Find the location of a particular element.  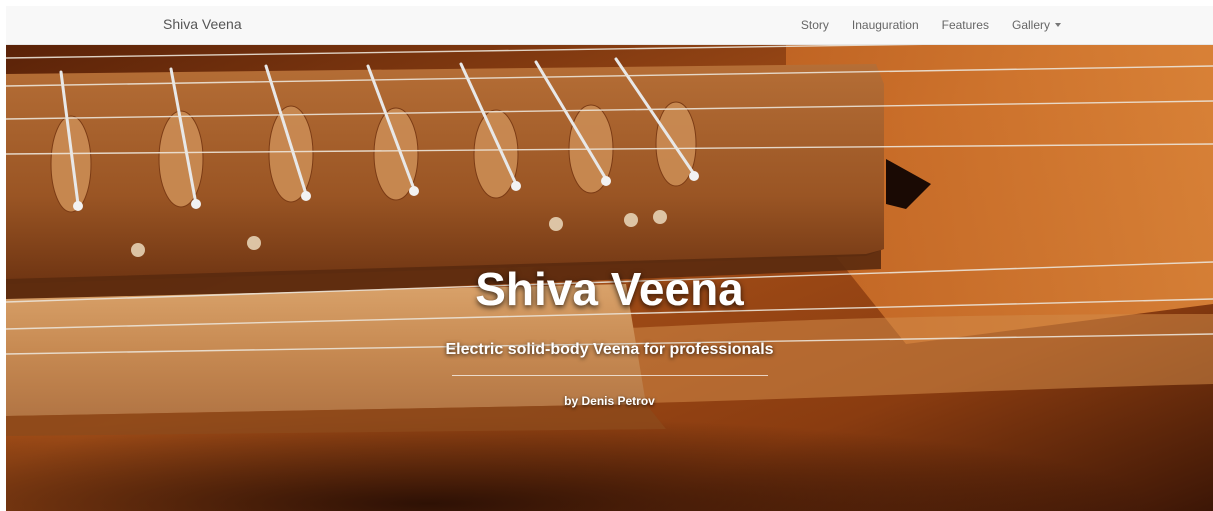

caret-down-icon is located at coordinates (1058, 25).